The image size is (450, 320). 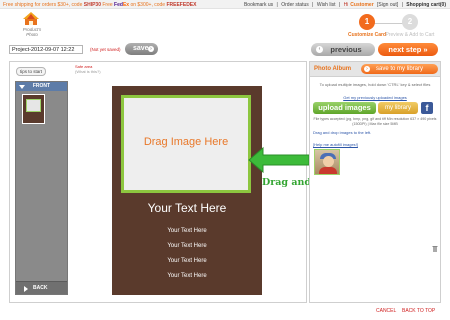 I want to click on step-label: Preview & Add to Cart, so click(x=410, y=35).